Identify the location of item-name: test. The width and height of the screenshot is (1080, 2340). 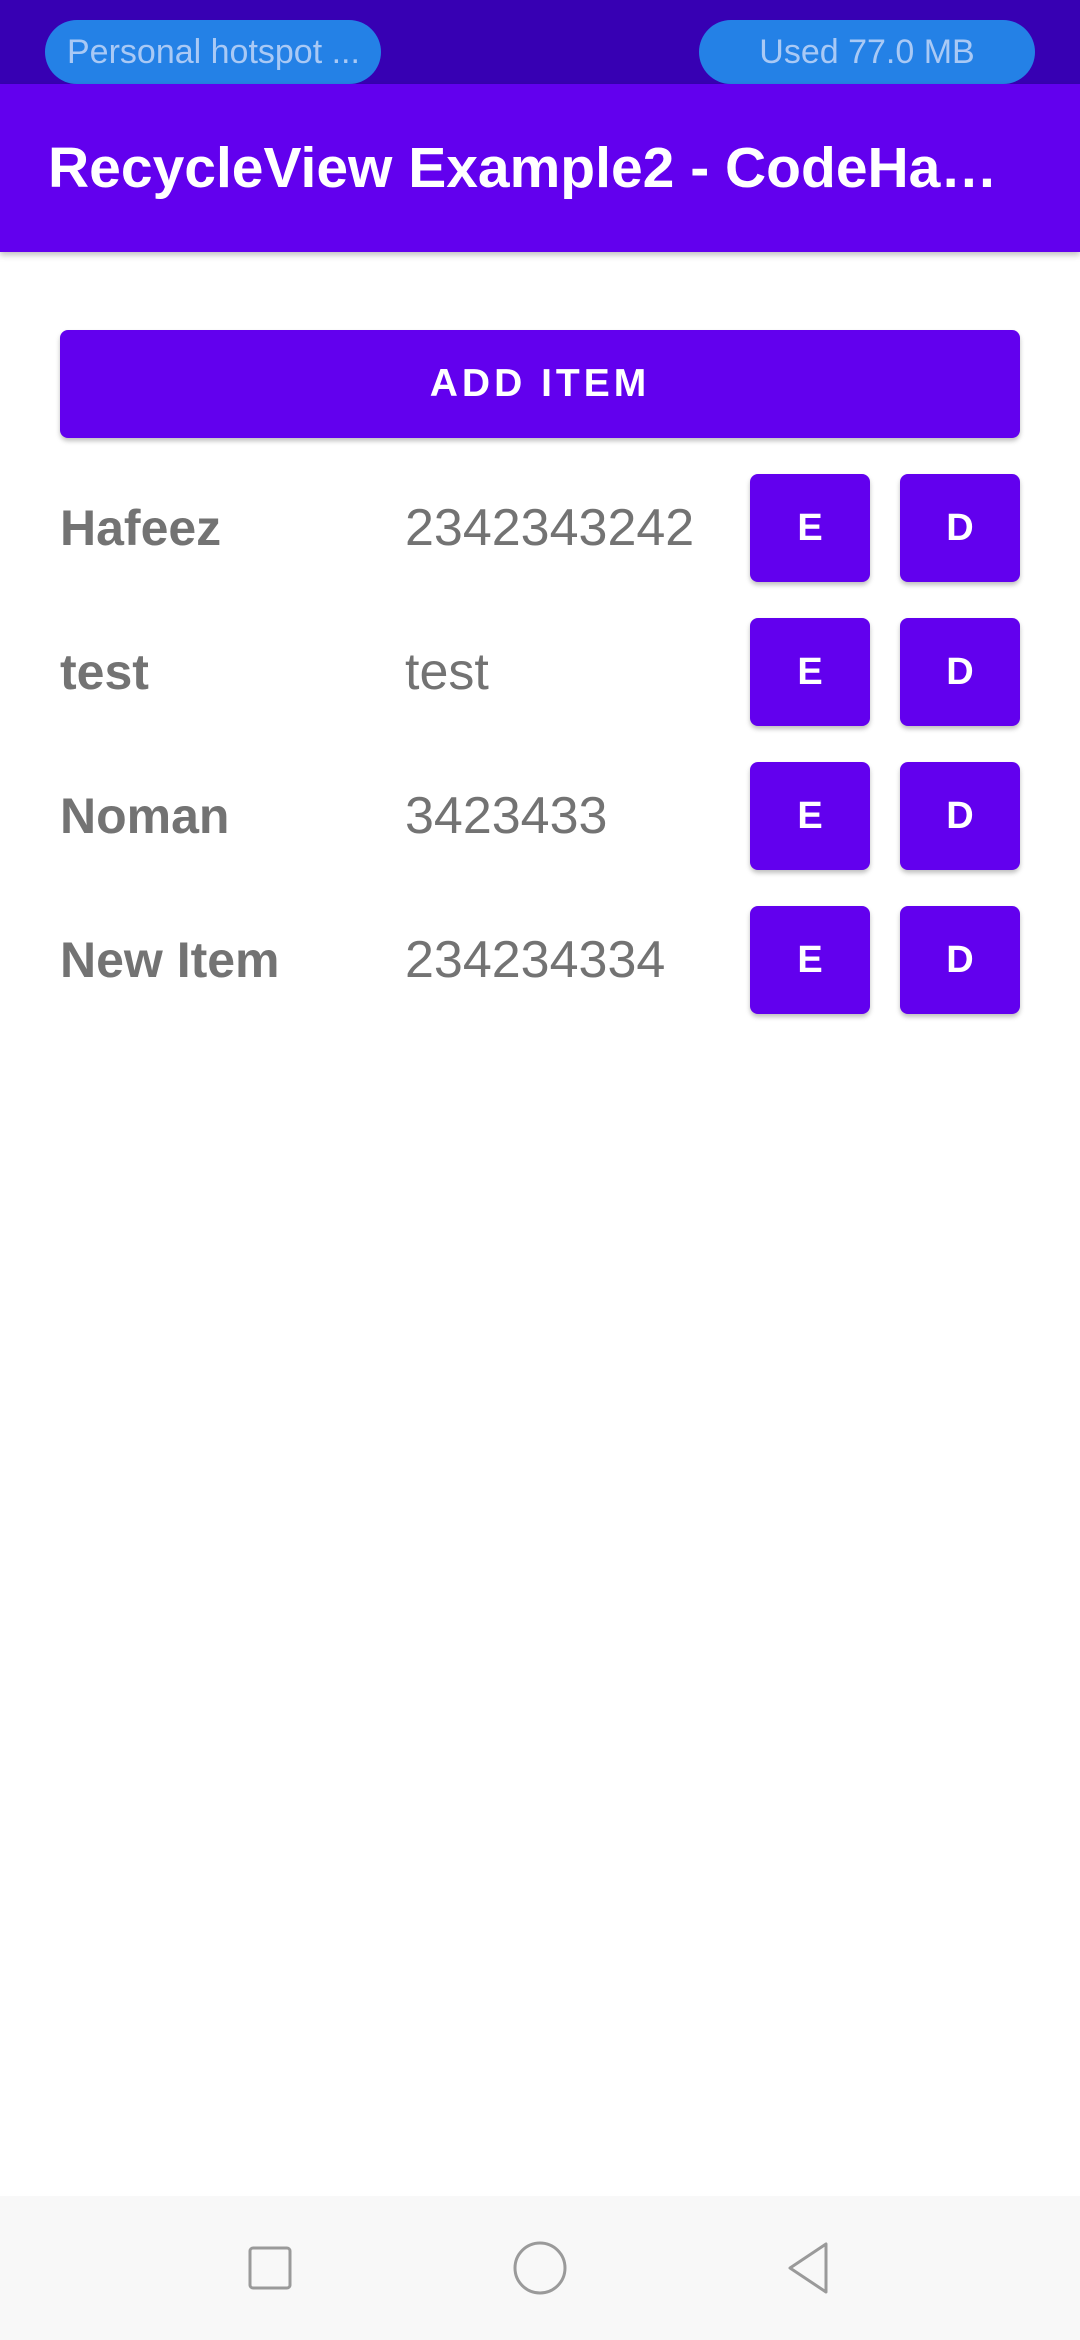
(104, 672).